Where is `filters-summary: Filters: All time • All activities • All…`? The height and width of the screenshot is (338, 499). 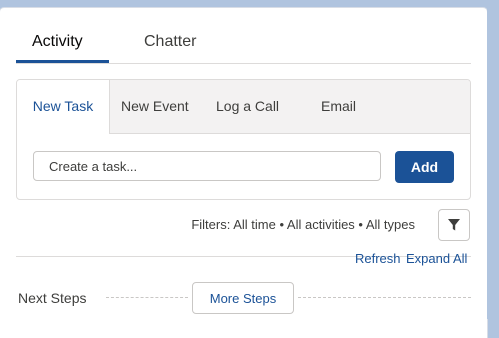
filters-summary: Filters: All time • All activities • All… is located at coordinates (303, 224).